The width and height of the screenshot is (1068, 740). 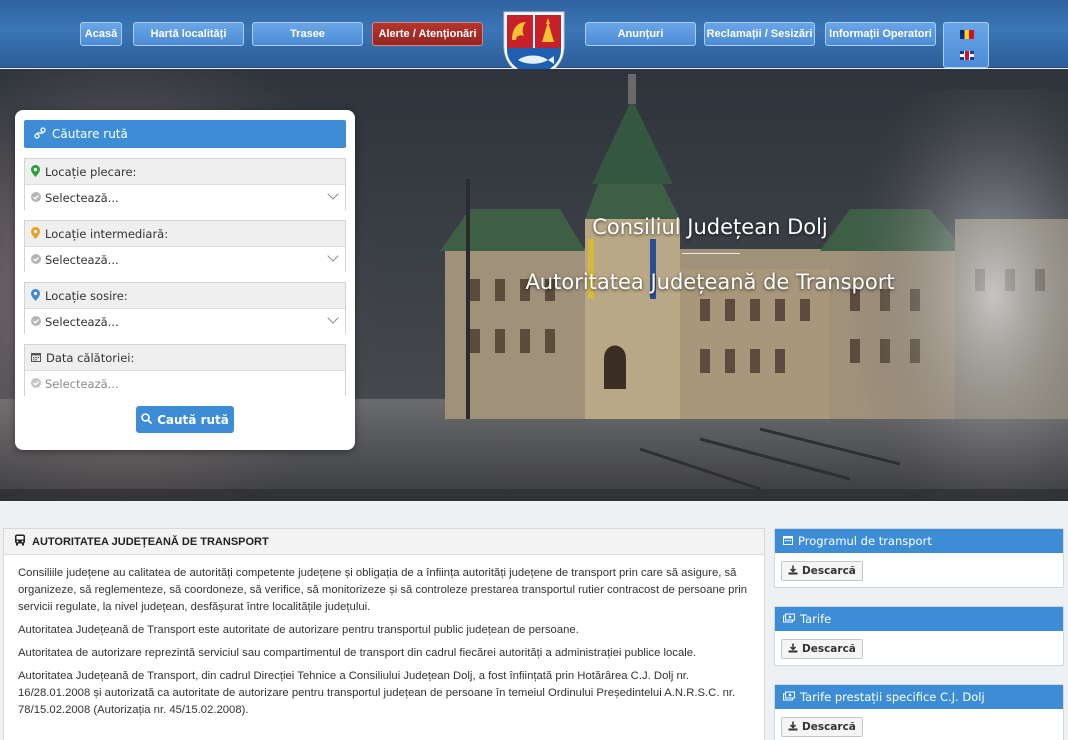 I want to click on route-search-title: Căutare rută, so click(x=90, y=134).